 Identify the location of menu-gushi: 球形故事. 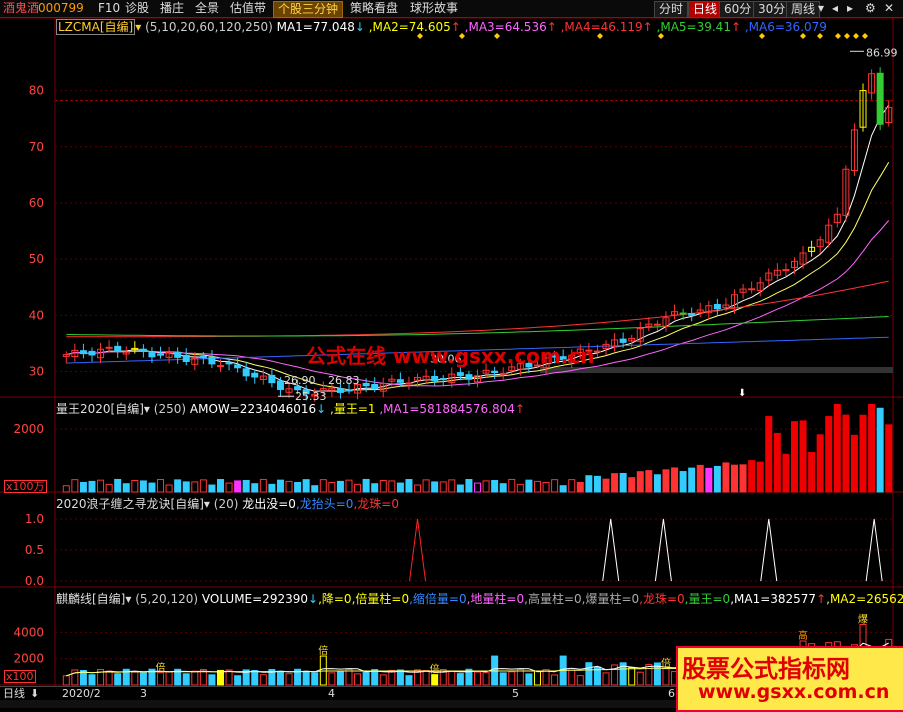
(434, 8).